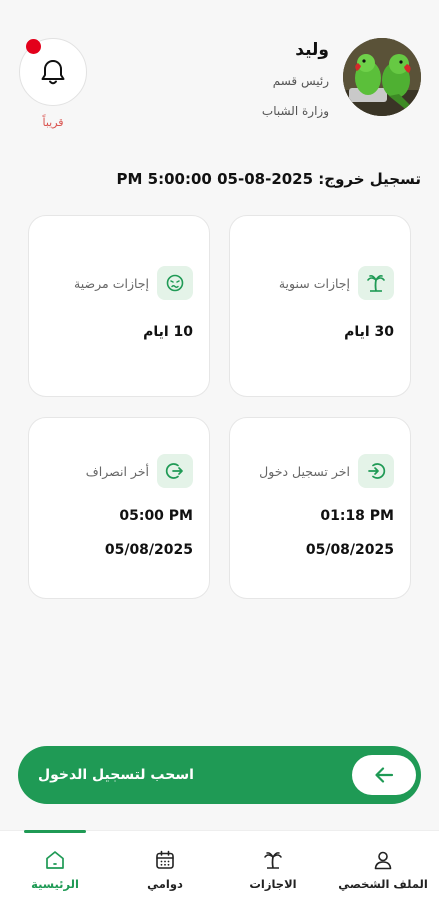  Describe the element at coordinates (357, 516) in the screenshot. I see `last-checkin-time: 01:18 PM` at that location.